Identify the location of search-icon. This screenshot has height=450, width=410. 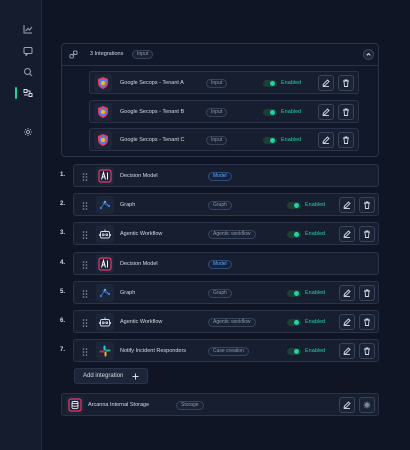
(28, 72).